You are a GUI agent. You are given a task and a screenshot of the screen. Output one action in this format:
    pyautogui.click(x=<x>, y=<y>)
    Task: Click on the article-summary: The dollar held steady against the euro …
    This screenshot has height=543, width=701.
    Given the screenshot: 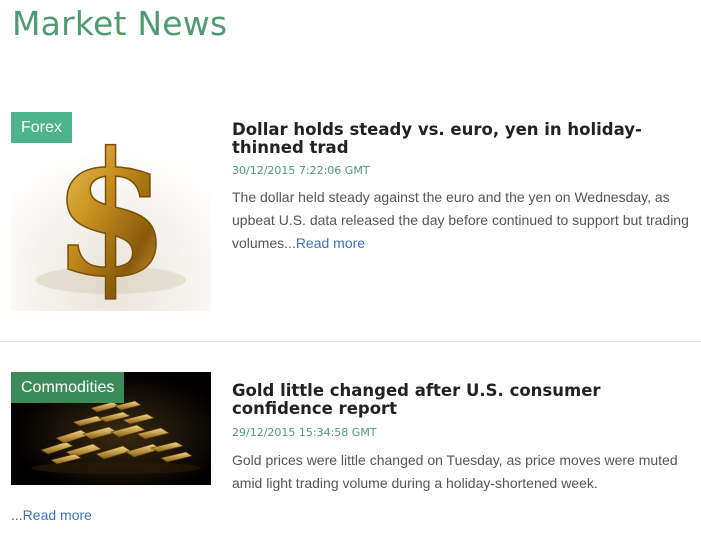 What is the action you would take?
    pyautogui.click(x=463, y=220)
    